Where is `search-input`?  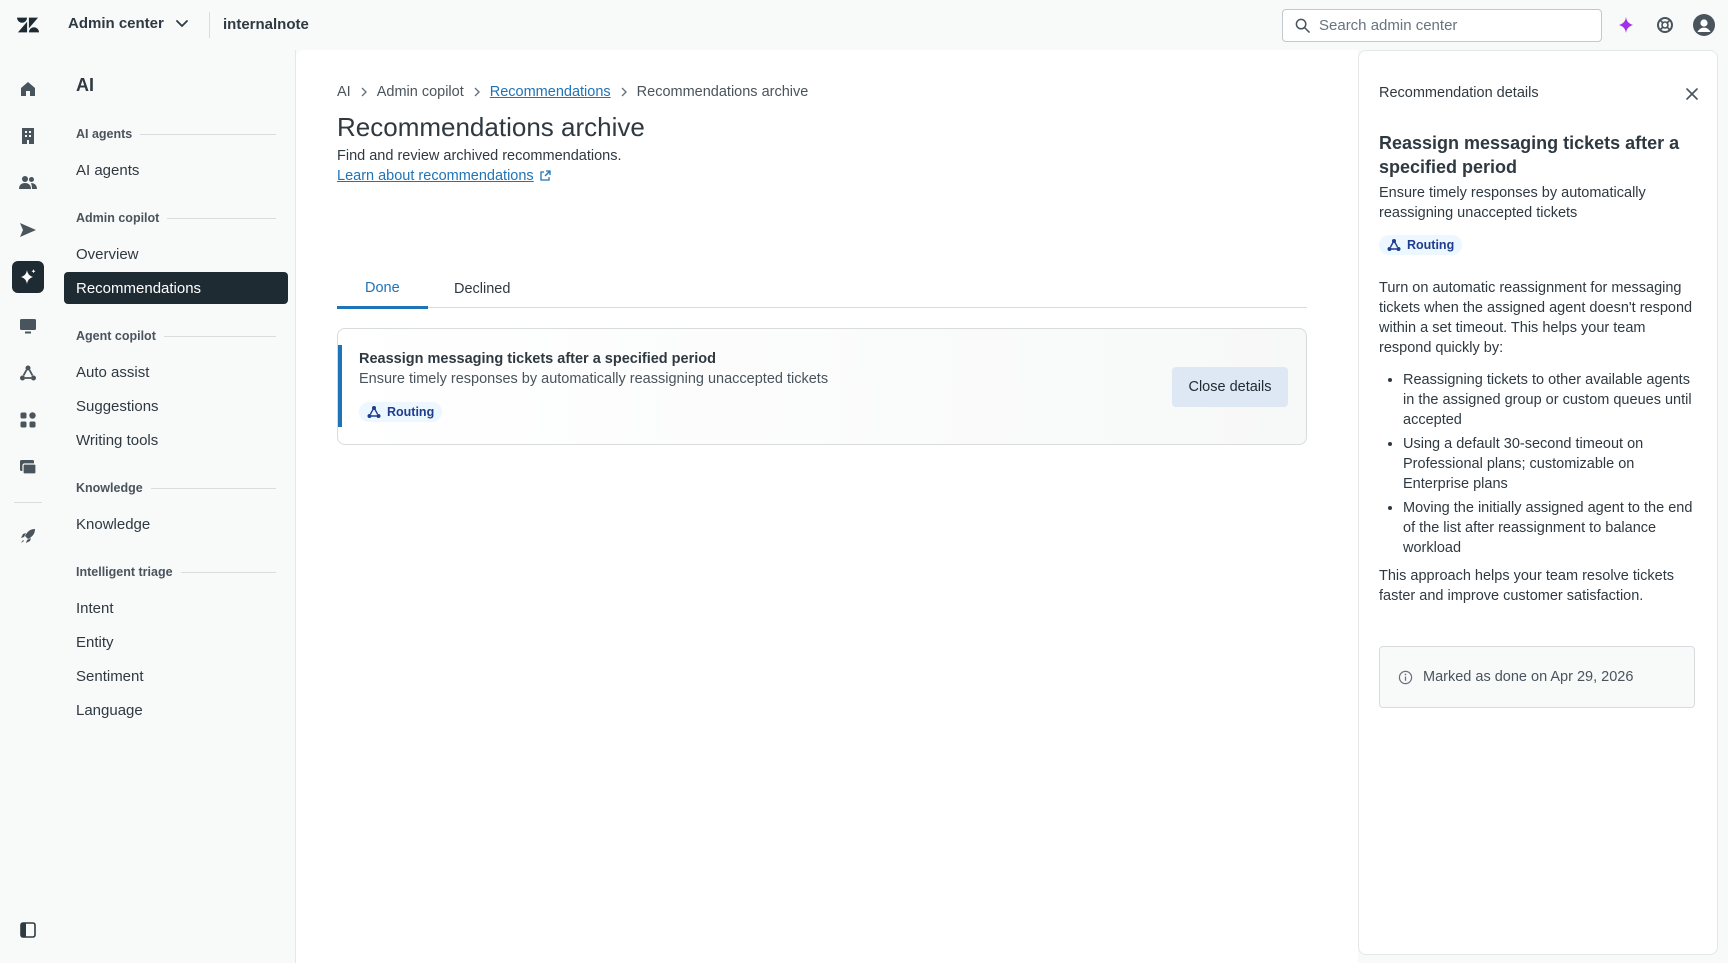 search-input is located at coordinates (1449, 25).